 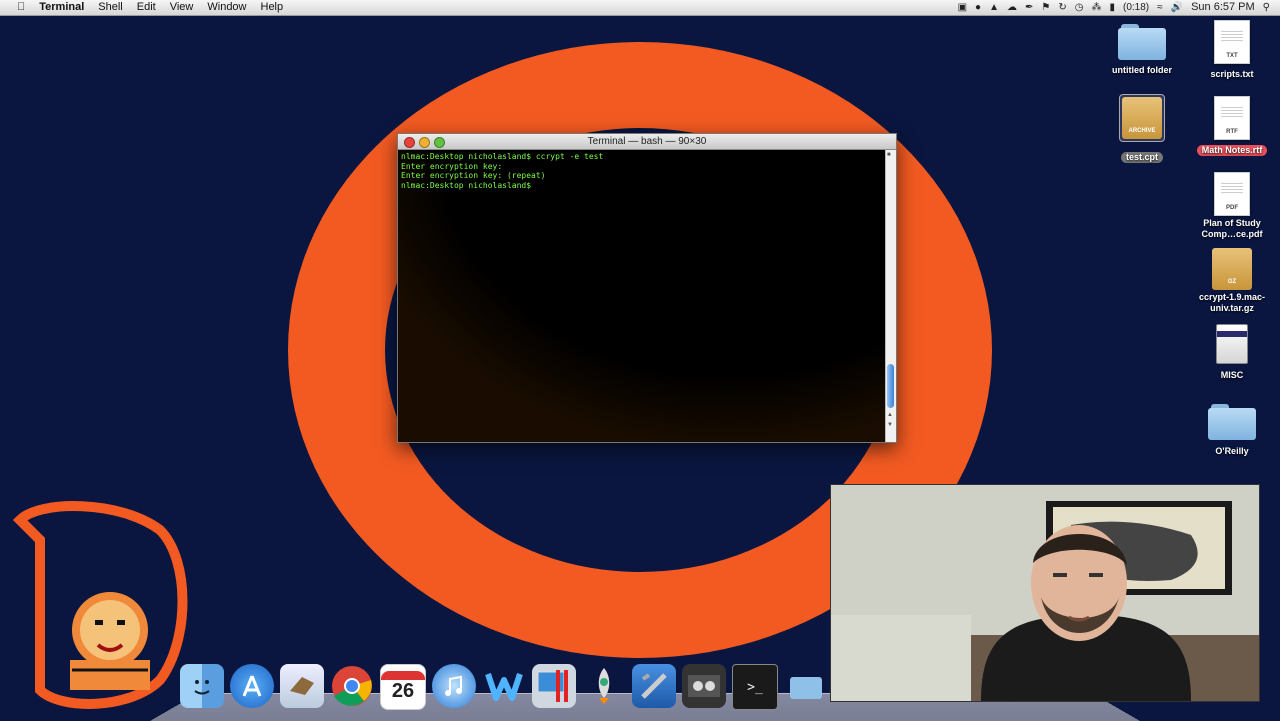 I want to click on folder-stack-icon, so click(x=806, y=686).